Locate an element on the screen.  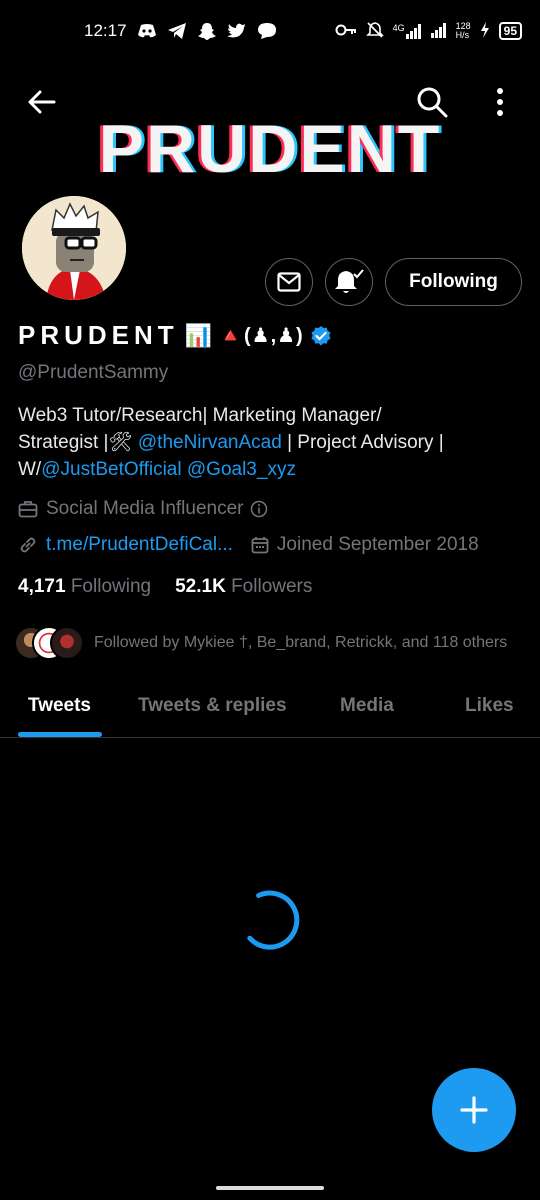
signal-icon: 4G is located at coordinates (407, 31).